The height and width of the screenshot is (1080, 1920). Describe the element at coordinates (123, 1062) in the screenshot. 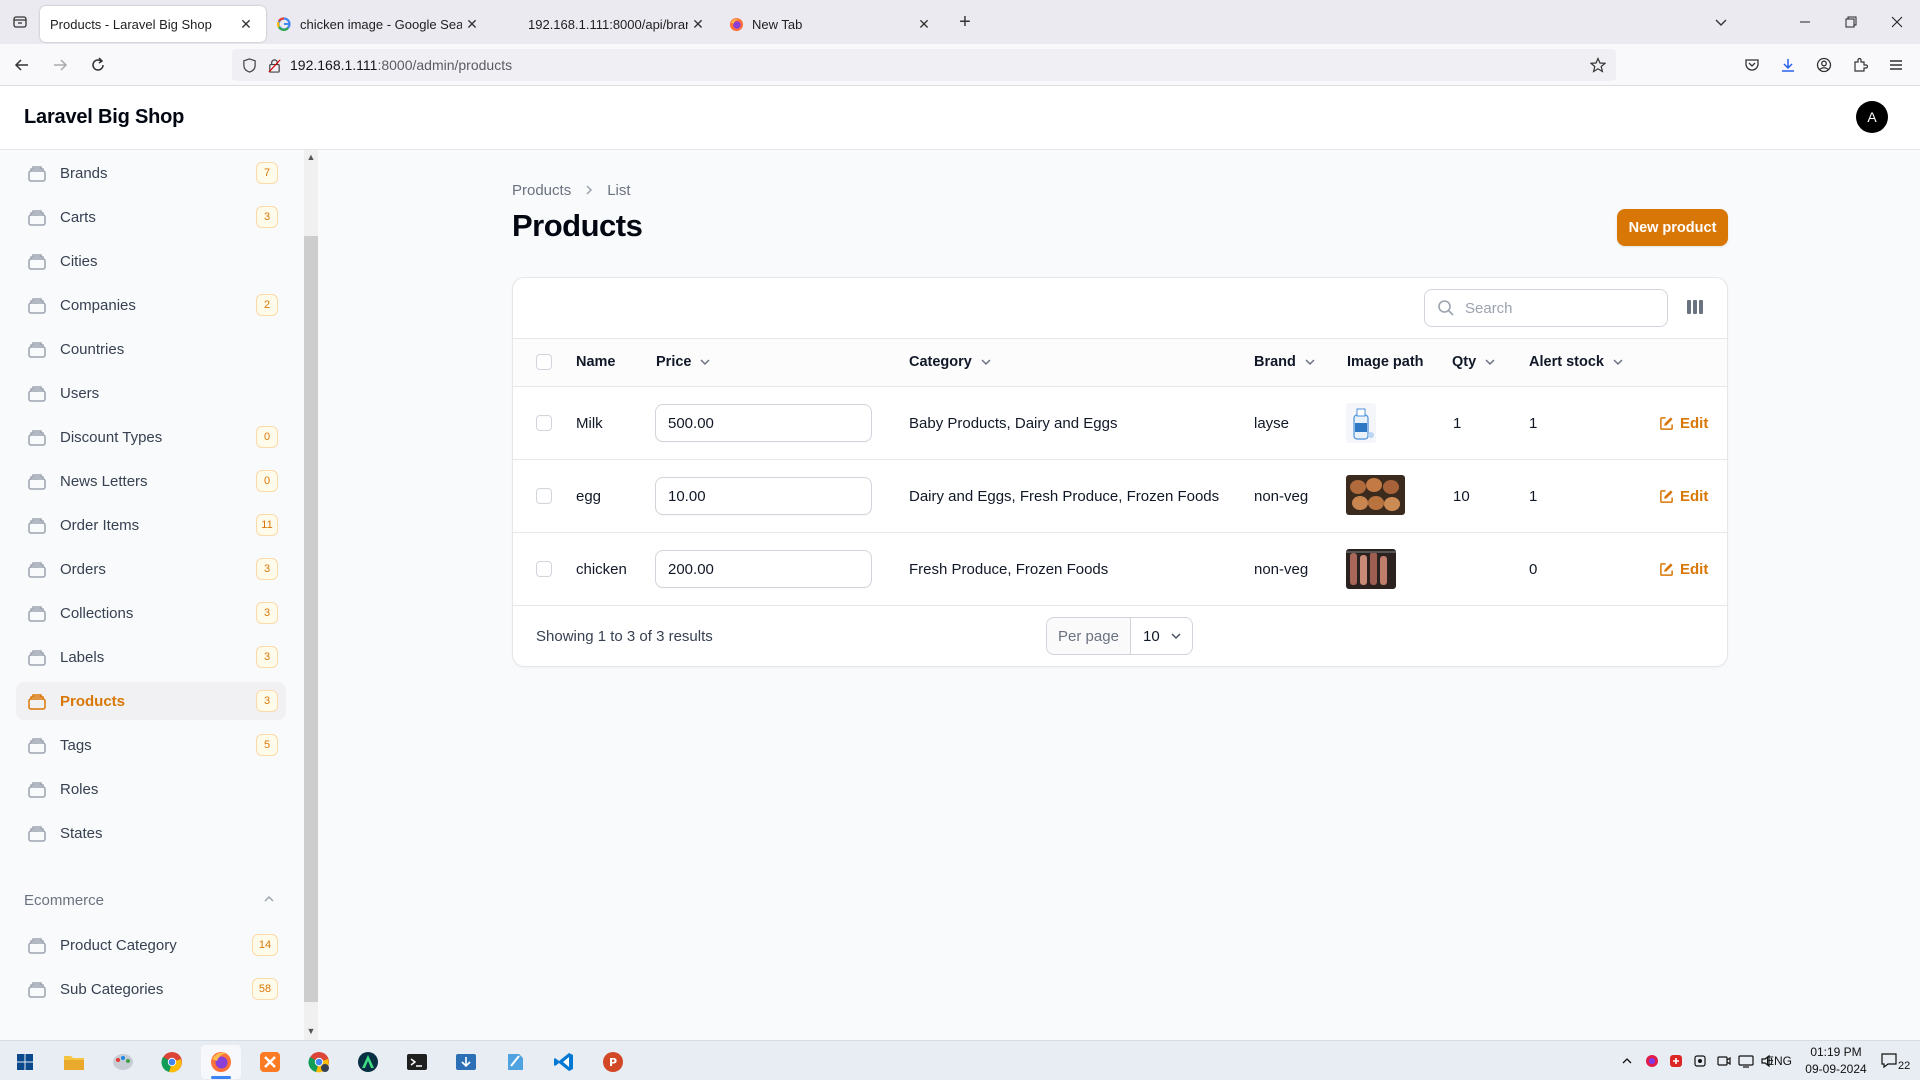

I see `paint-app-icon` at that location.